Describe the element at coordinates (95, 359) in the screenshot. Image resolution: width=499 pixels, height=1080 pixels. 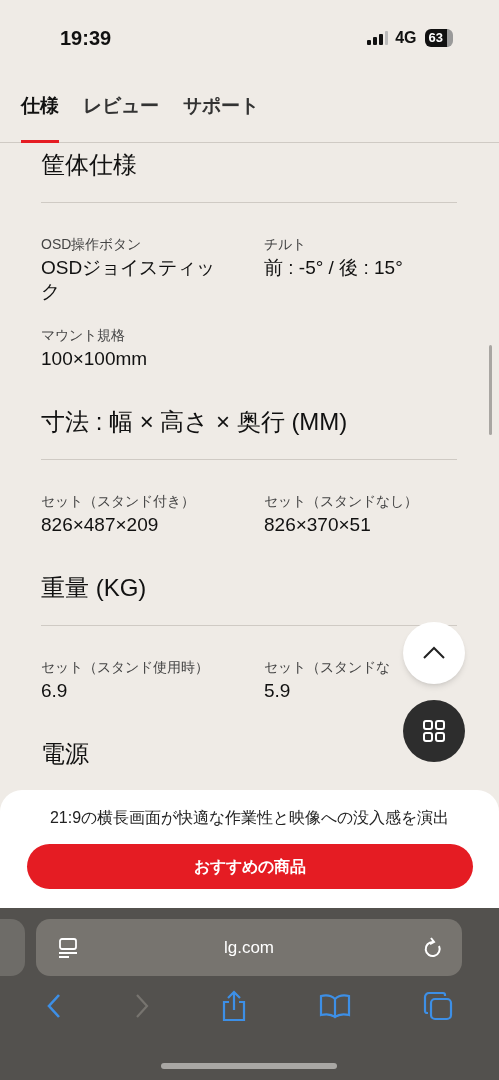
I see `spec-value: 100×100mm` at that location.